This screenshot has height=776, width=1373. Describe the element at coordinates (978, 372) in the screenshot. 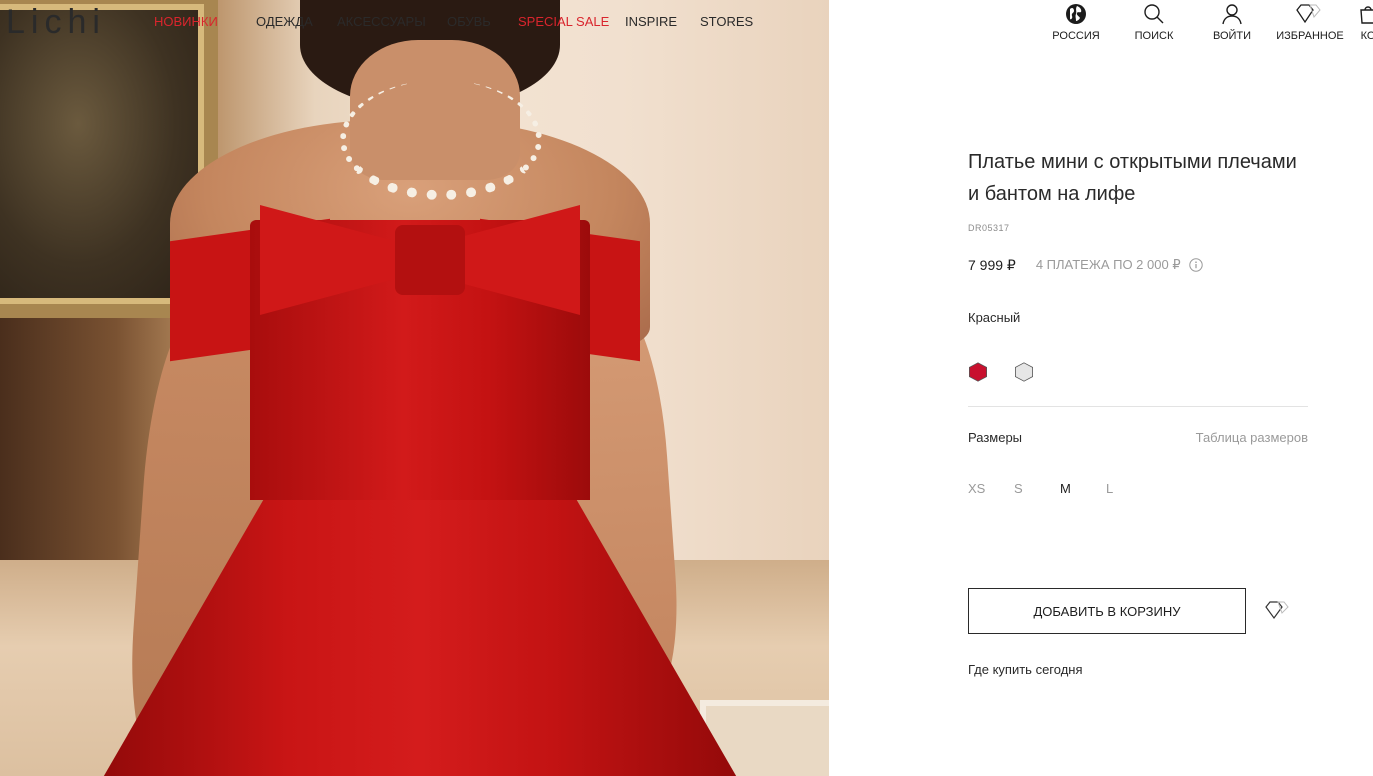

I see `color-swatch-red` at that location.